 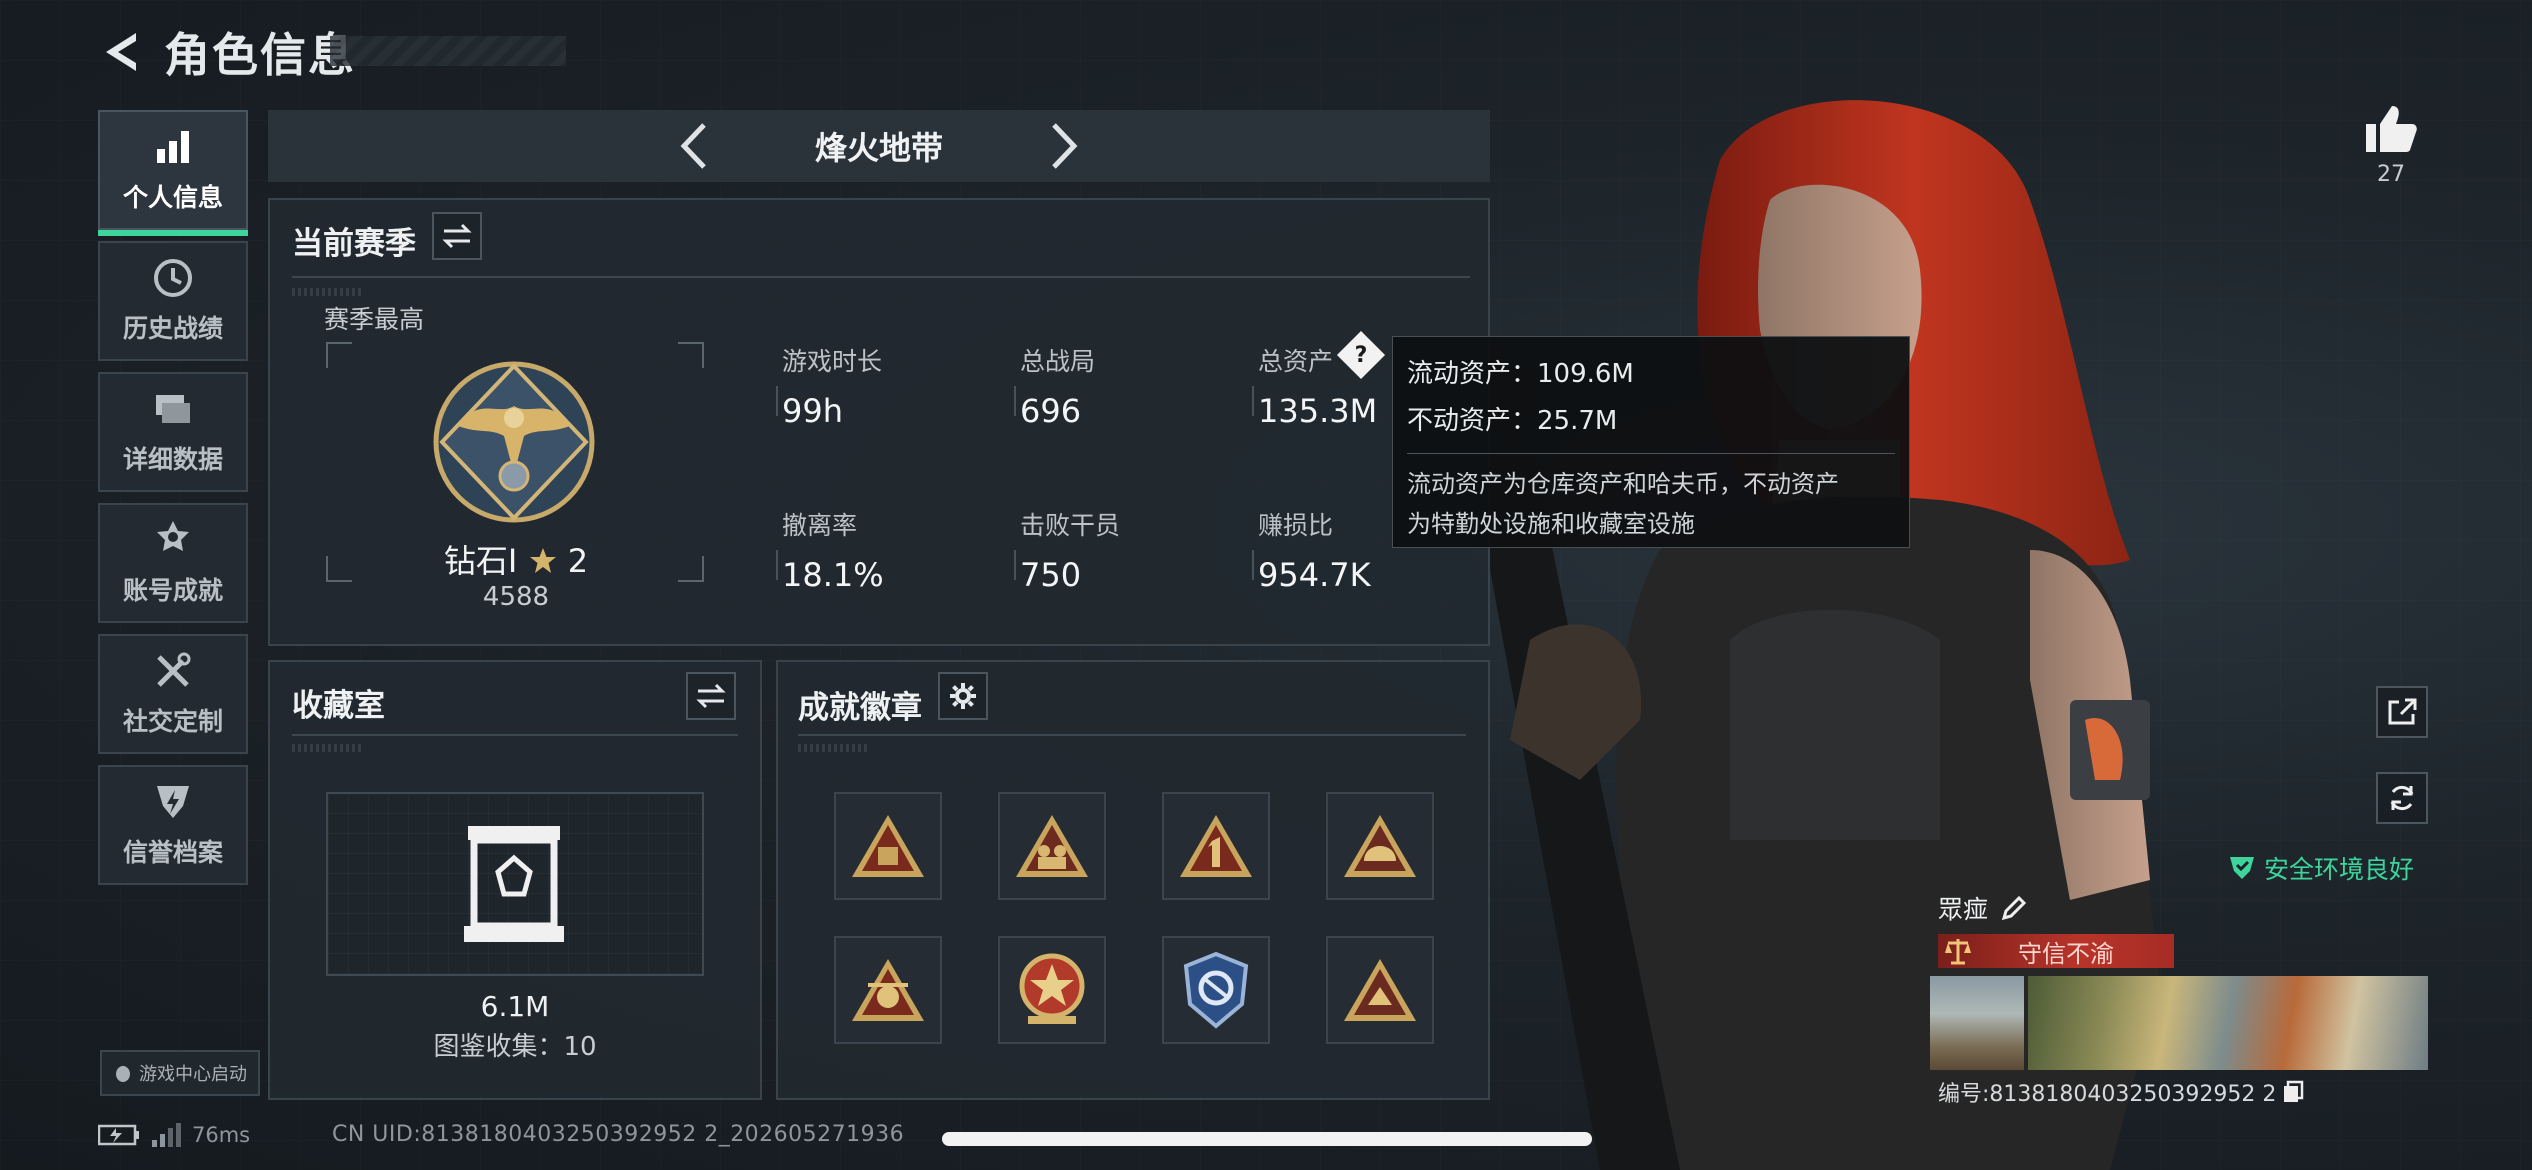 I want to click on battery-icon, so click(x=118, y=1135).